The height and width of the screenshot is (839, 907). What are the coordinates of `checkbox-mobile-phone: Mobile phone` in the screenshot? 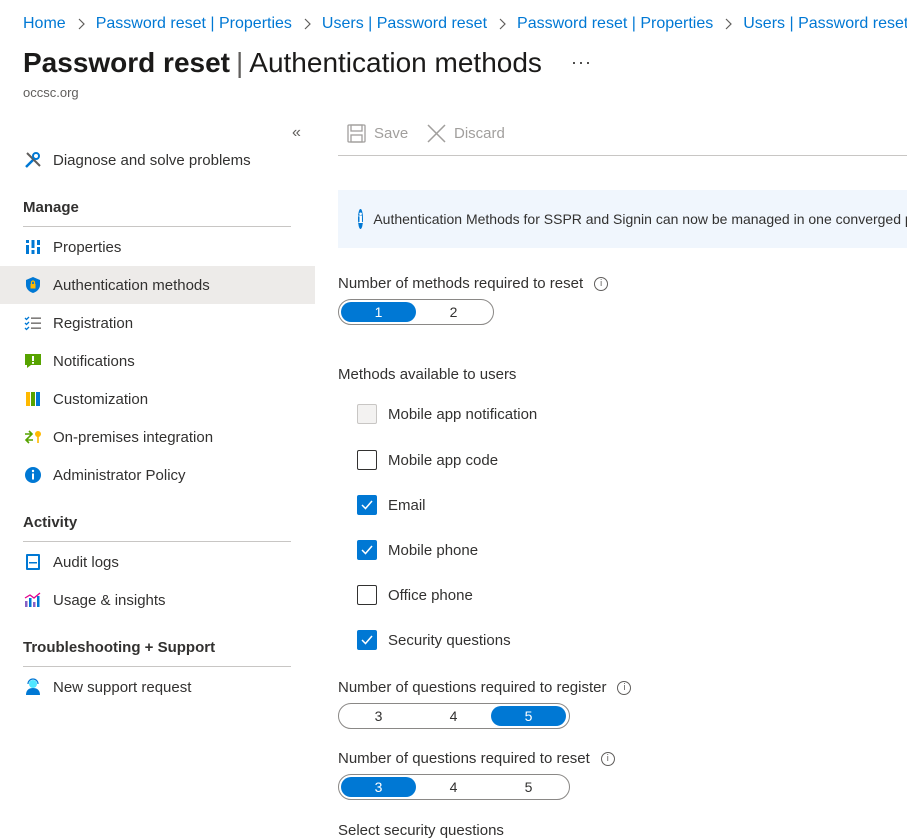 It's located at (417, 550).